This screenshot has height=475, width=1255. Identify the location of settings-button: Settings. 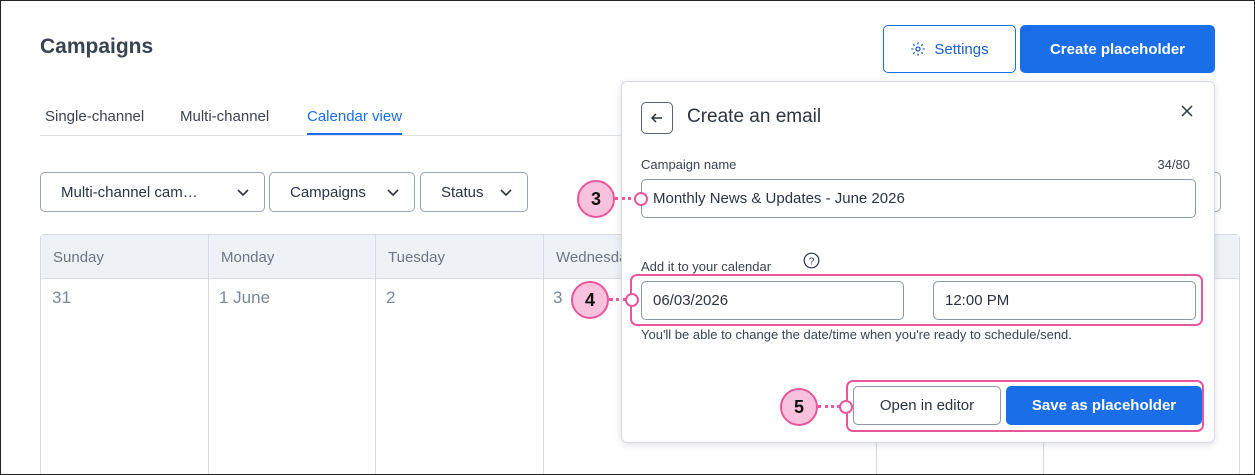
(949, 49).